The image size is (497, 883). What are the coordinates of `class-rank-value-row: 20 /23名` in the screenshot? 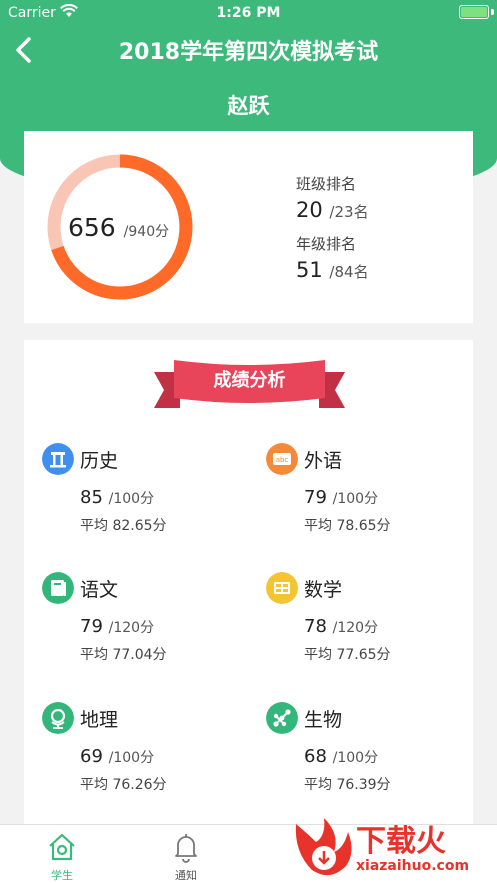 It's located at (332, 210).